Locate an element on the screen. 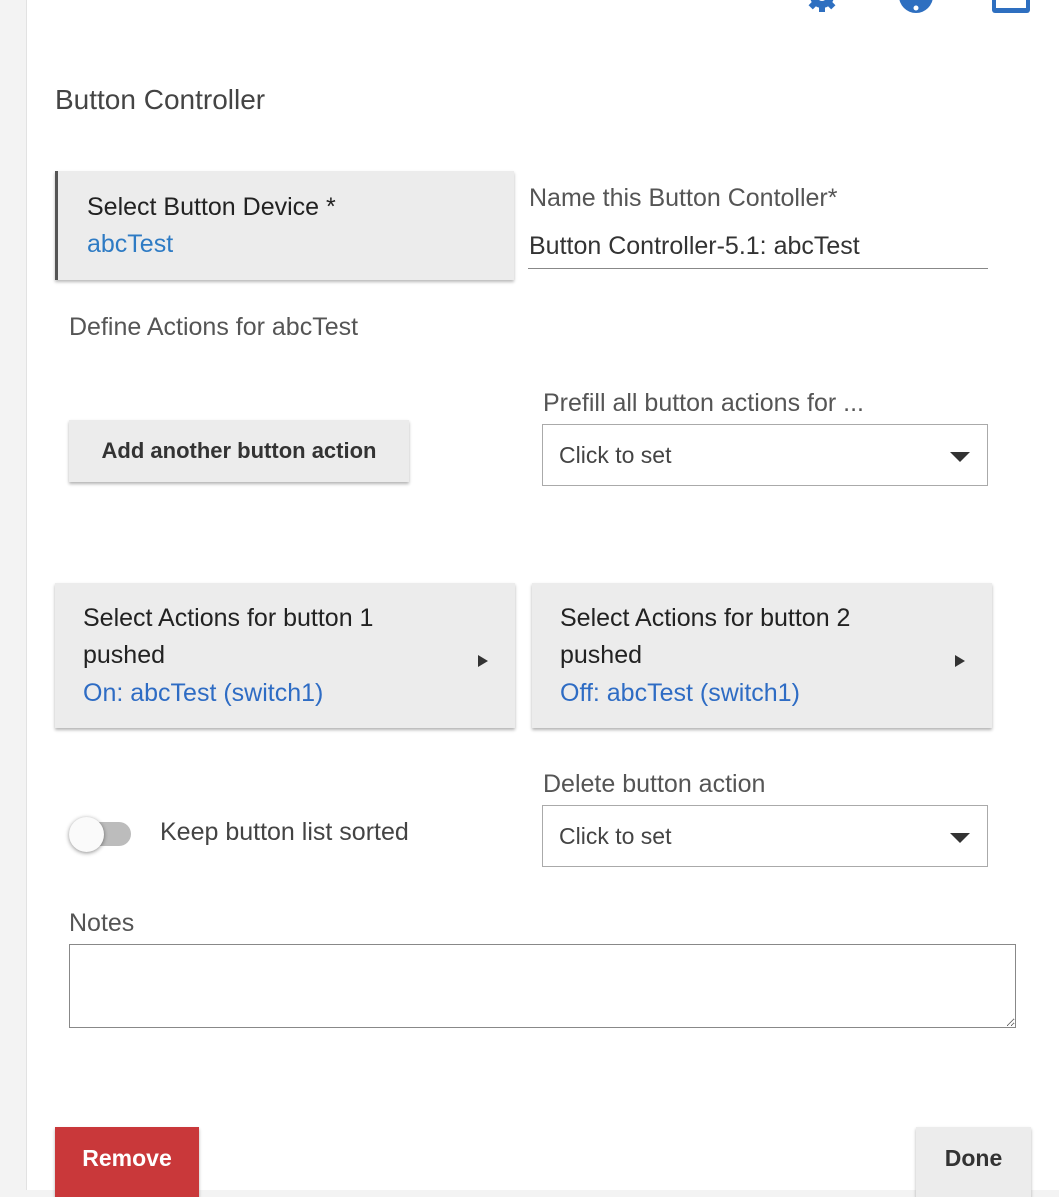 The width and height of the screenshot is (1059, 1197). sort-toggle is located at coordinates (101, 835).